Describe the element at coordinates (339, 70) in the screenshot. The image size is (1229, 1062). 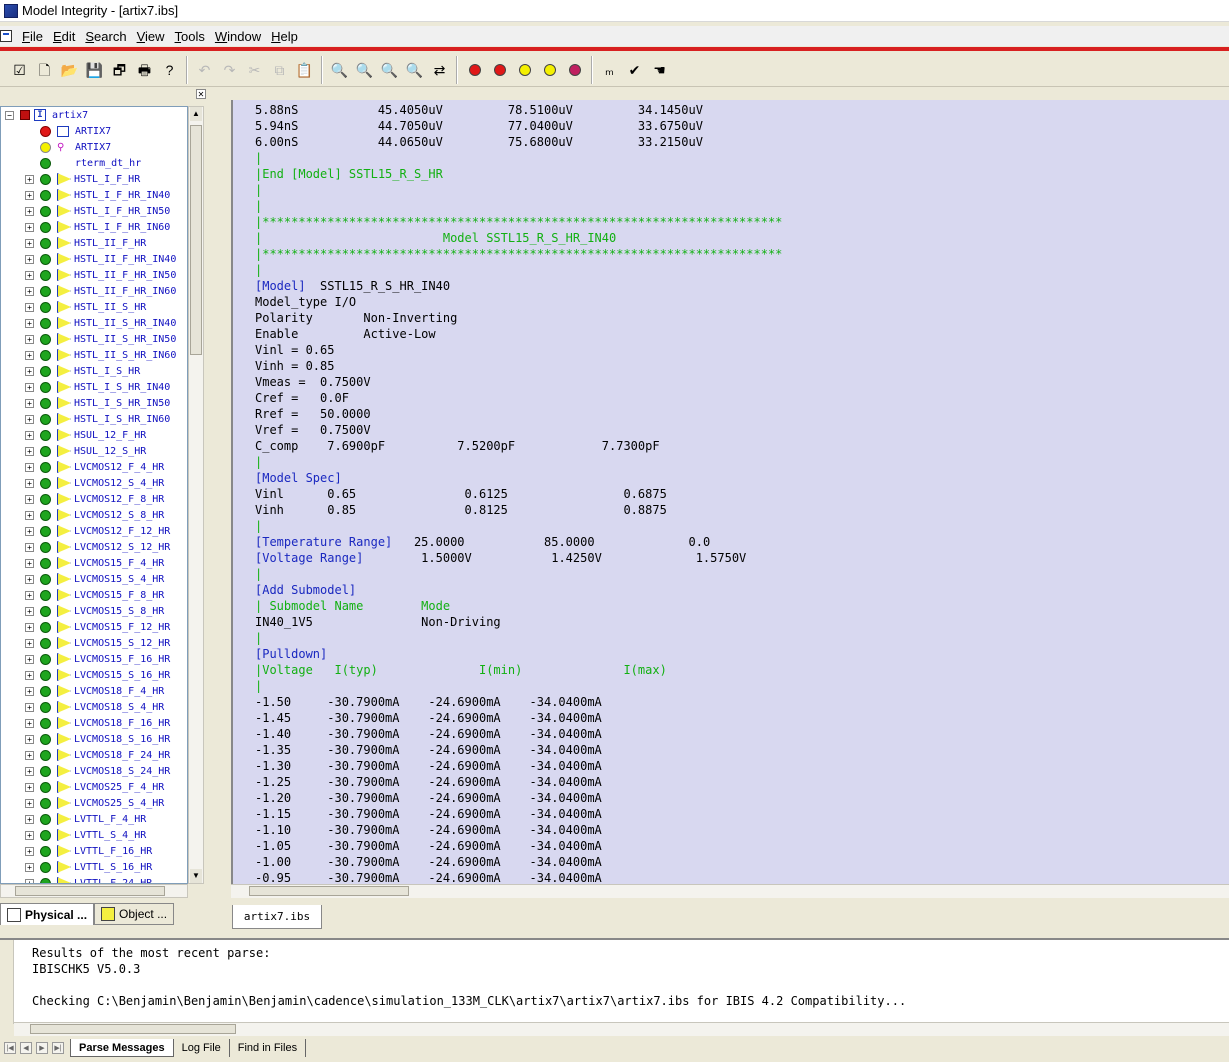
I see `find-icon: 🔍` at that location.